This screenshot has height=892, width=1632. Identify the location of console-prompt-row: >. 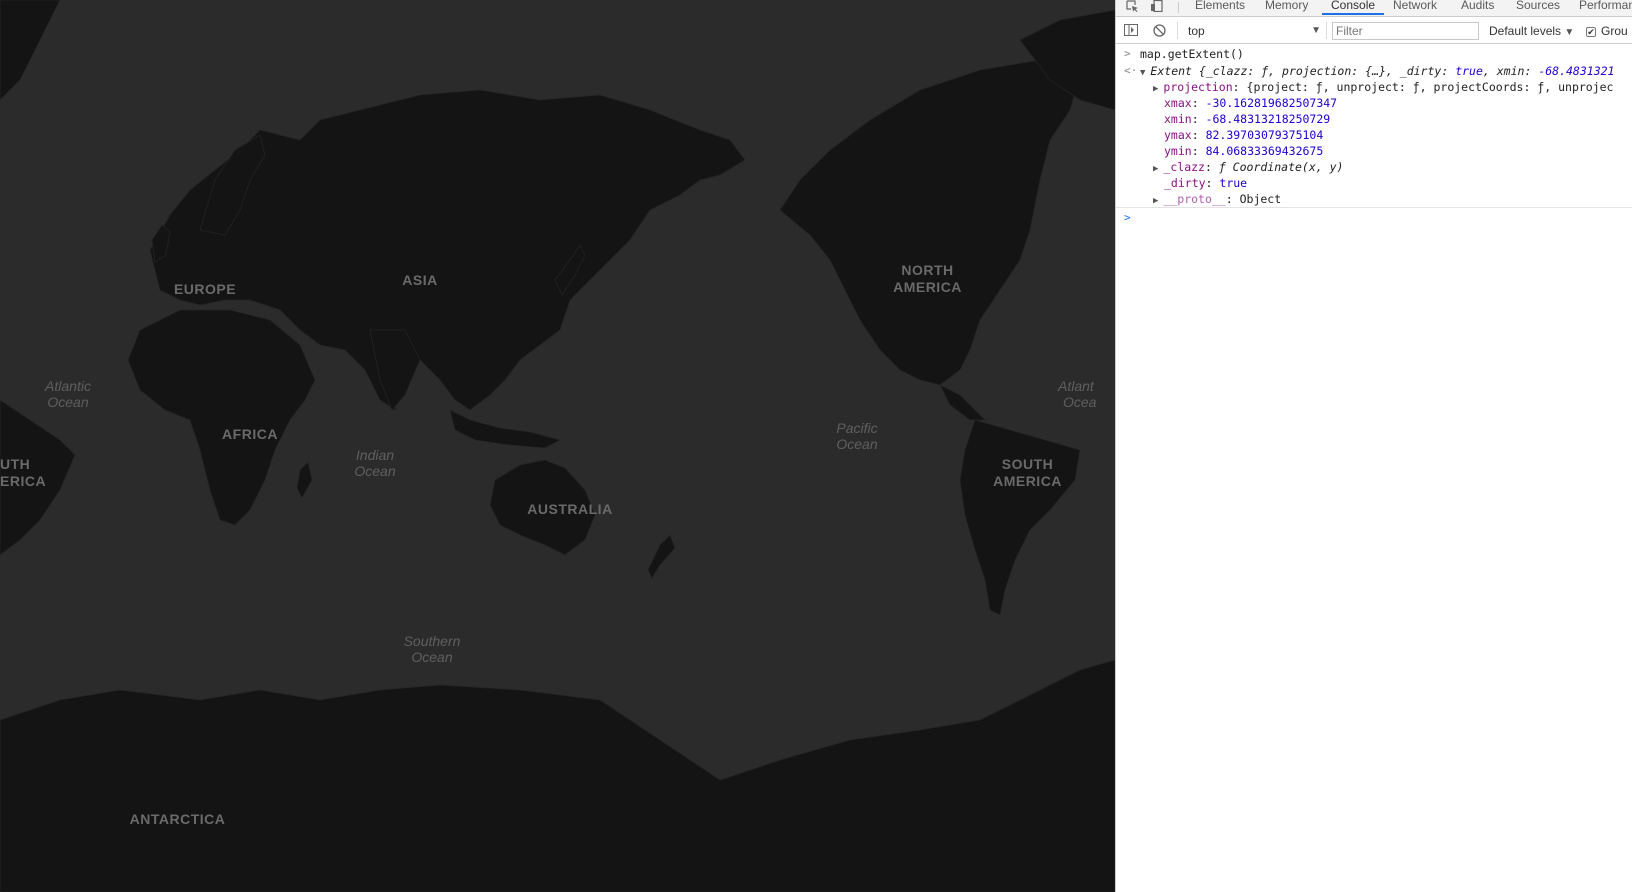
(1374, 217).